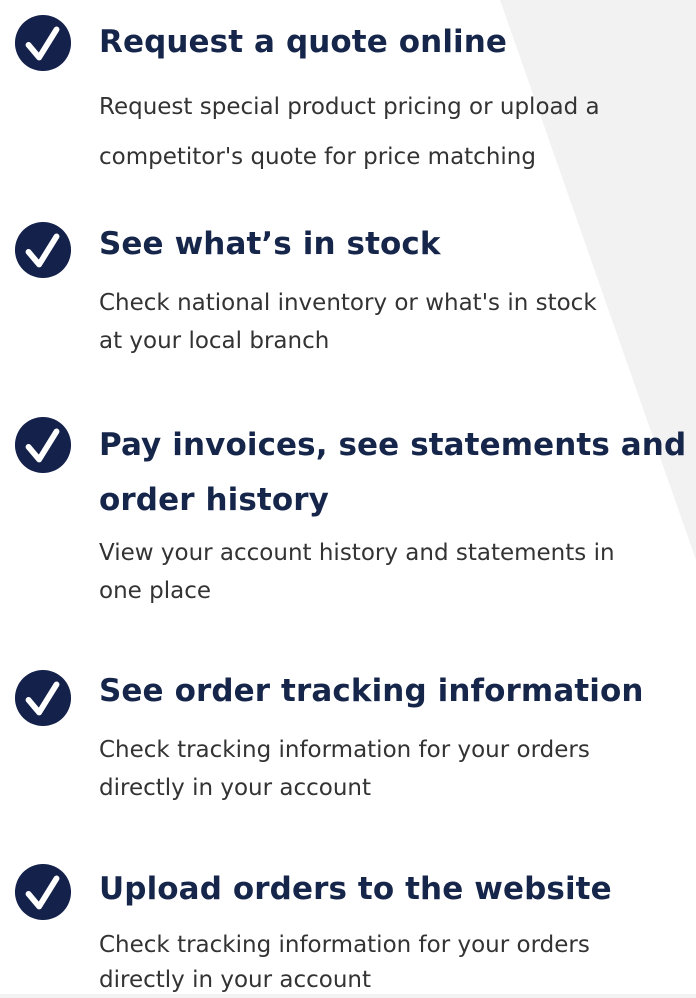  What do you see at coordinates (214, 500) in the screenshot?
I see `feature-title-line: order history` at bounding box center [214, 500].